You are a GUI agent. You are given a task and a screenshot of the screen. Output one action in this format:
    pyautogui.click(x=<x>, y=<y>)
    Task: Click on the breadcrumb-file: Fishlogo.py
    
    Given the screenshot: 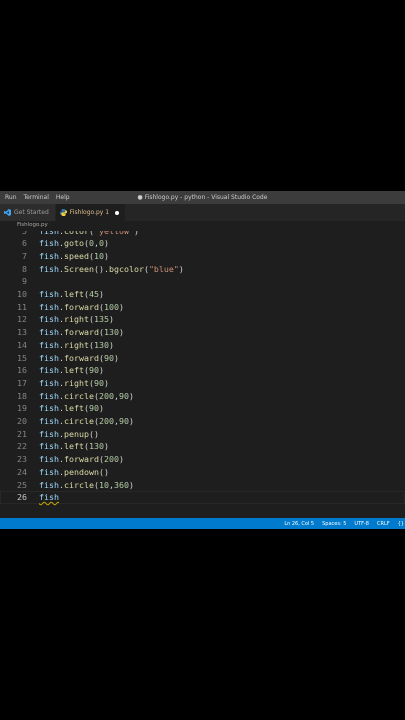 What is the action you would take?
    pyautogui.click(x=32, y=225)
    